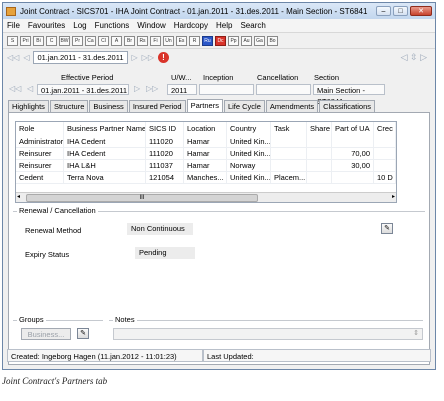  Describe the element at coordinates (152, 88) in the screenshot. I see `header-last-icon: ▷▷` at that location.